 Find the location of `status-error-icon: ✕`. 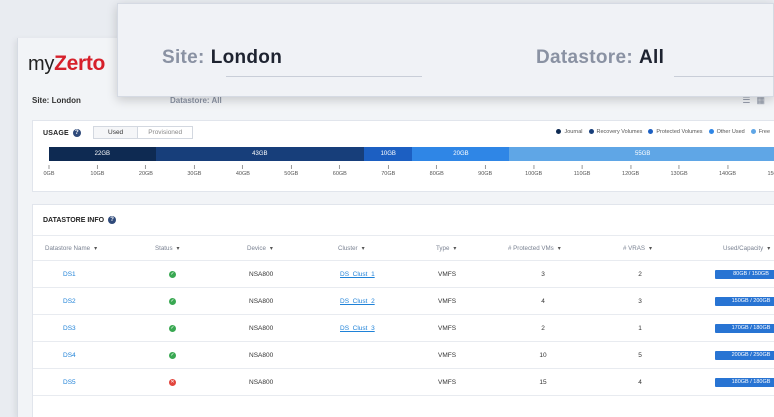

status-error-icon: ✕ is located at coordinates (172, 382).